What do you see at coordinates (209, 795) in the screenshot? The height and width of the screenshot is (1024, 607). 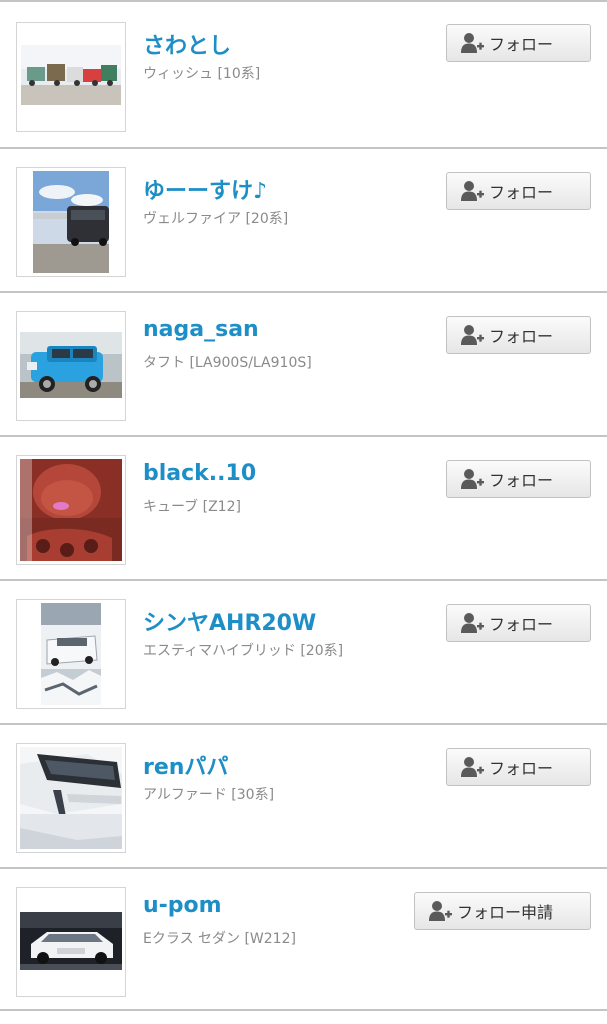 I see `car-model: アルファード [30系]` at bounding box center [209, 795].